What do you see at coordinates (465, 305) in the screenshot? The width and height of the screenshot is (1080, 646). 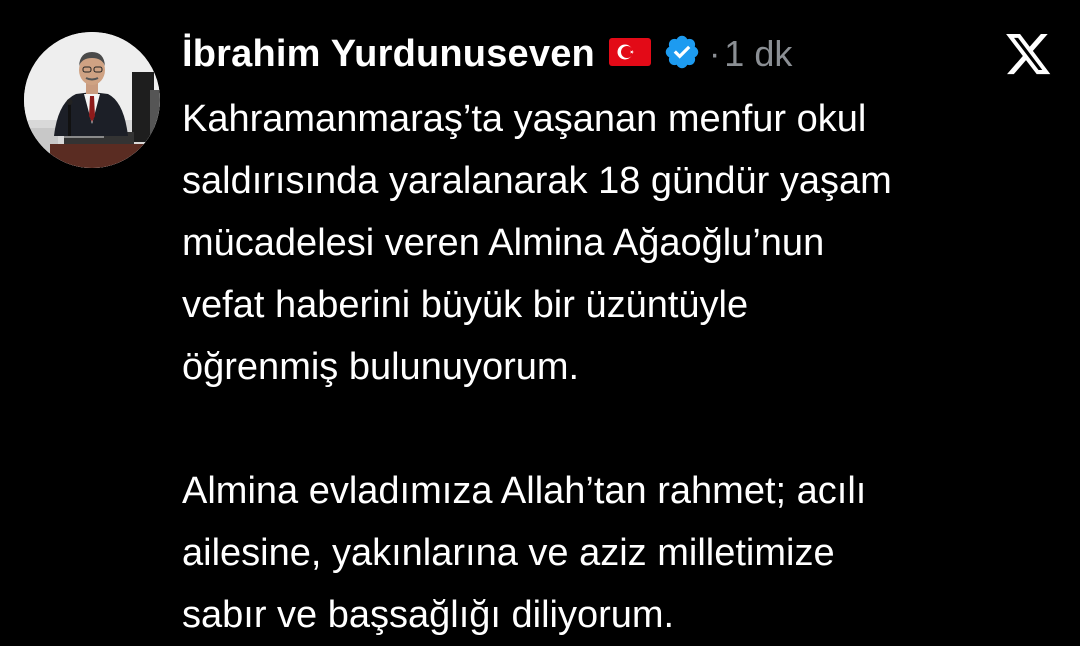 I see `post-text-line: vefat haberini büyük bir üzüntüyle` at bounding box center [465, 305].